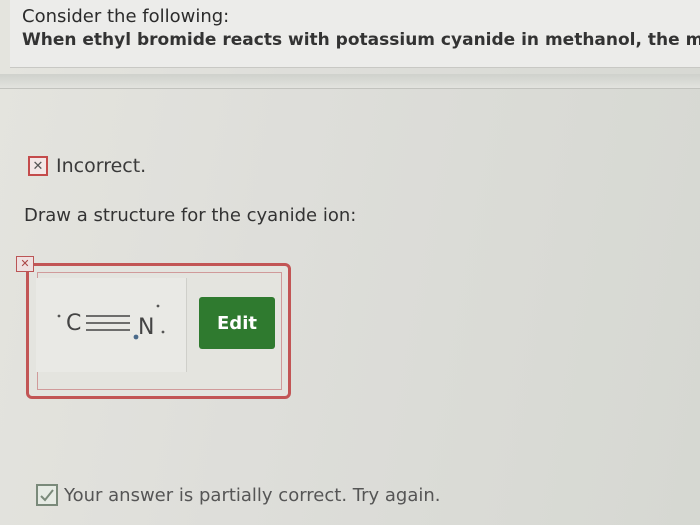 The height and width of the screenshot is (525, 700). Describe the element at coordinates (101, 166) in the screenshot. I see `feedback-status-label: Incorrect.` at that location.